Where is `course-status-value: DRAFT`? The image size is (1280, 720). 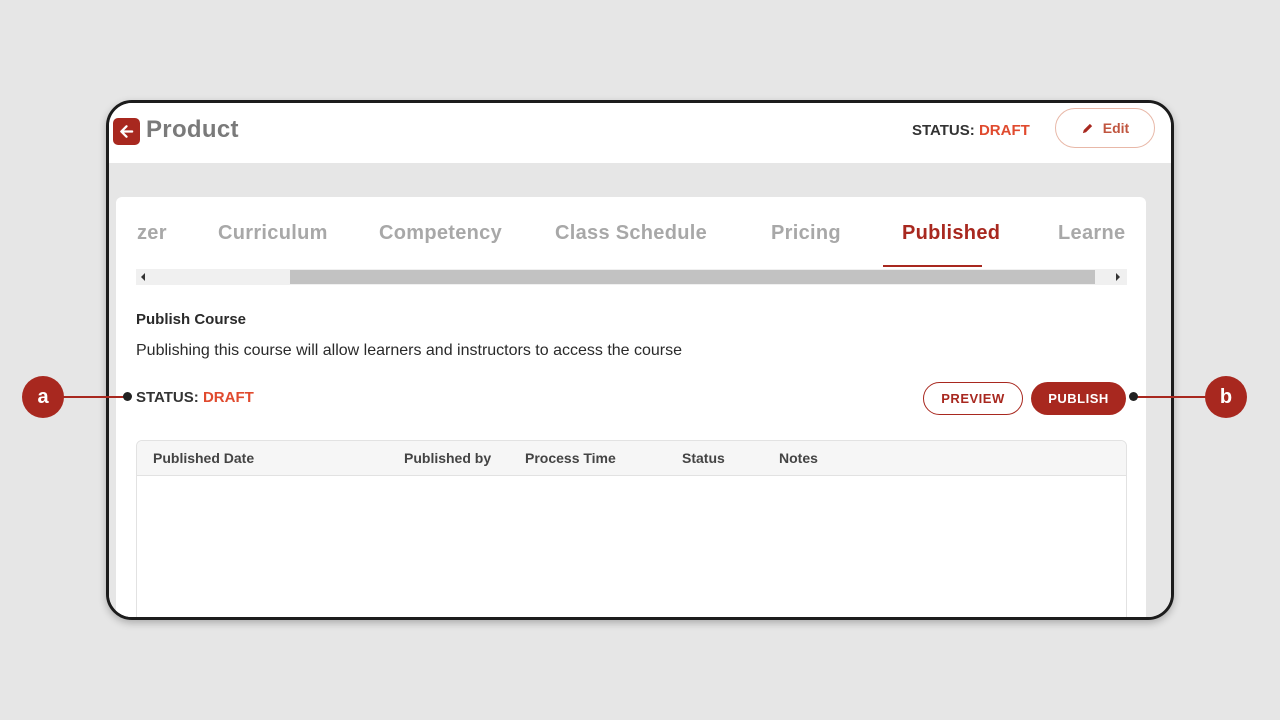 course-status-value: DRAFT is located at coordinates (228, 397).